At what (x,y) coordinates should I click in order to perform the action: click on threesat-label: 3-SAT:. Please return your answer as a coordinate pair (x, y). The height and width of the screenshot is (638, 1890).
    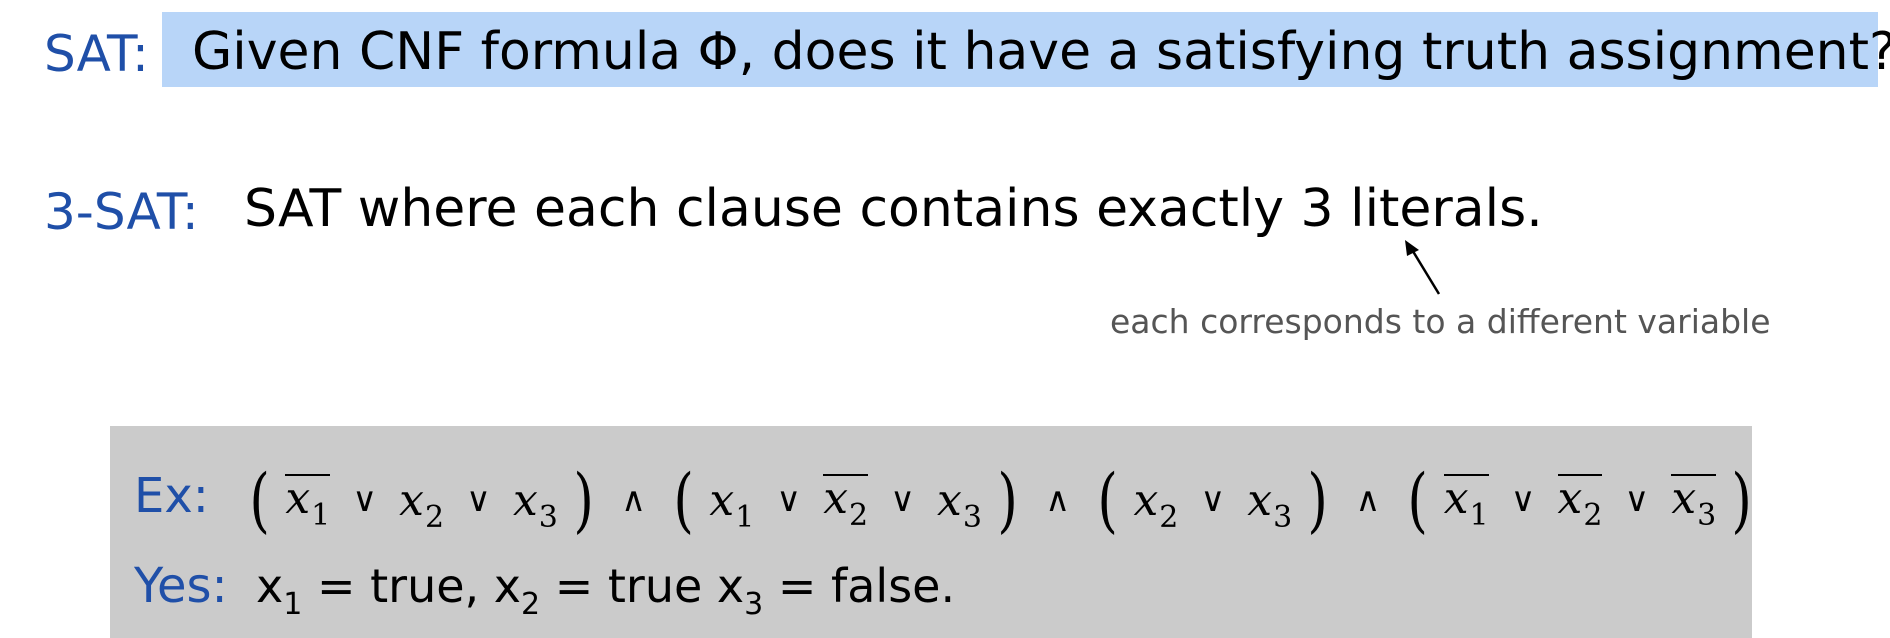
    Looking at the image, I should click on (121, 212).